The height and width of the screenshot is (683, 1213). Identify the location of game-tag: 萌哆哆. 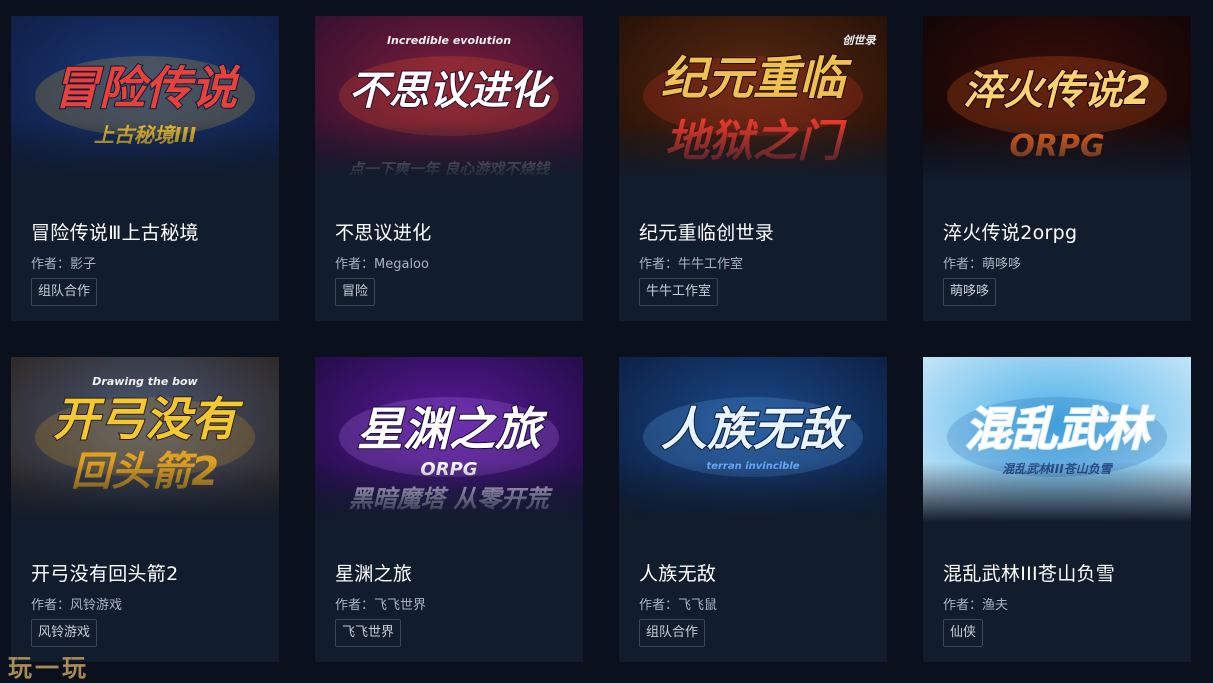
(970, 292).